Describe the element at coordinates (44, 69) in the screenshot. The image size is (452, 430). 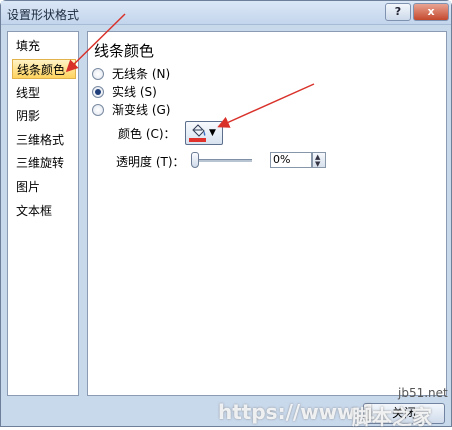
I see `sidebar-item-line-color: 线条颜色` at that location.